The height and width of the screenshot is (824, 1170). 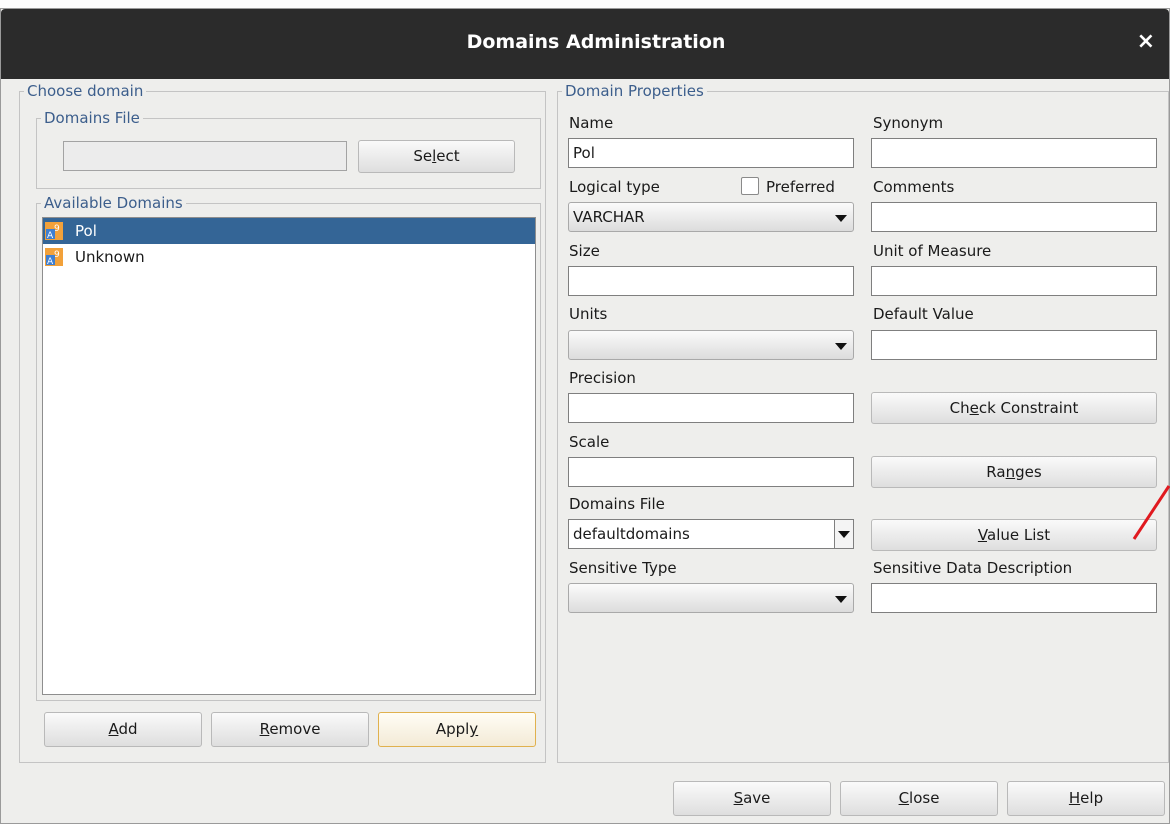 I want to click on precision-field, so click(x=711, y=408).